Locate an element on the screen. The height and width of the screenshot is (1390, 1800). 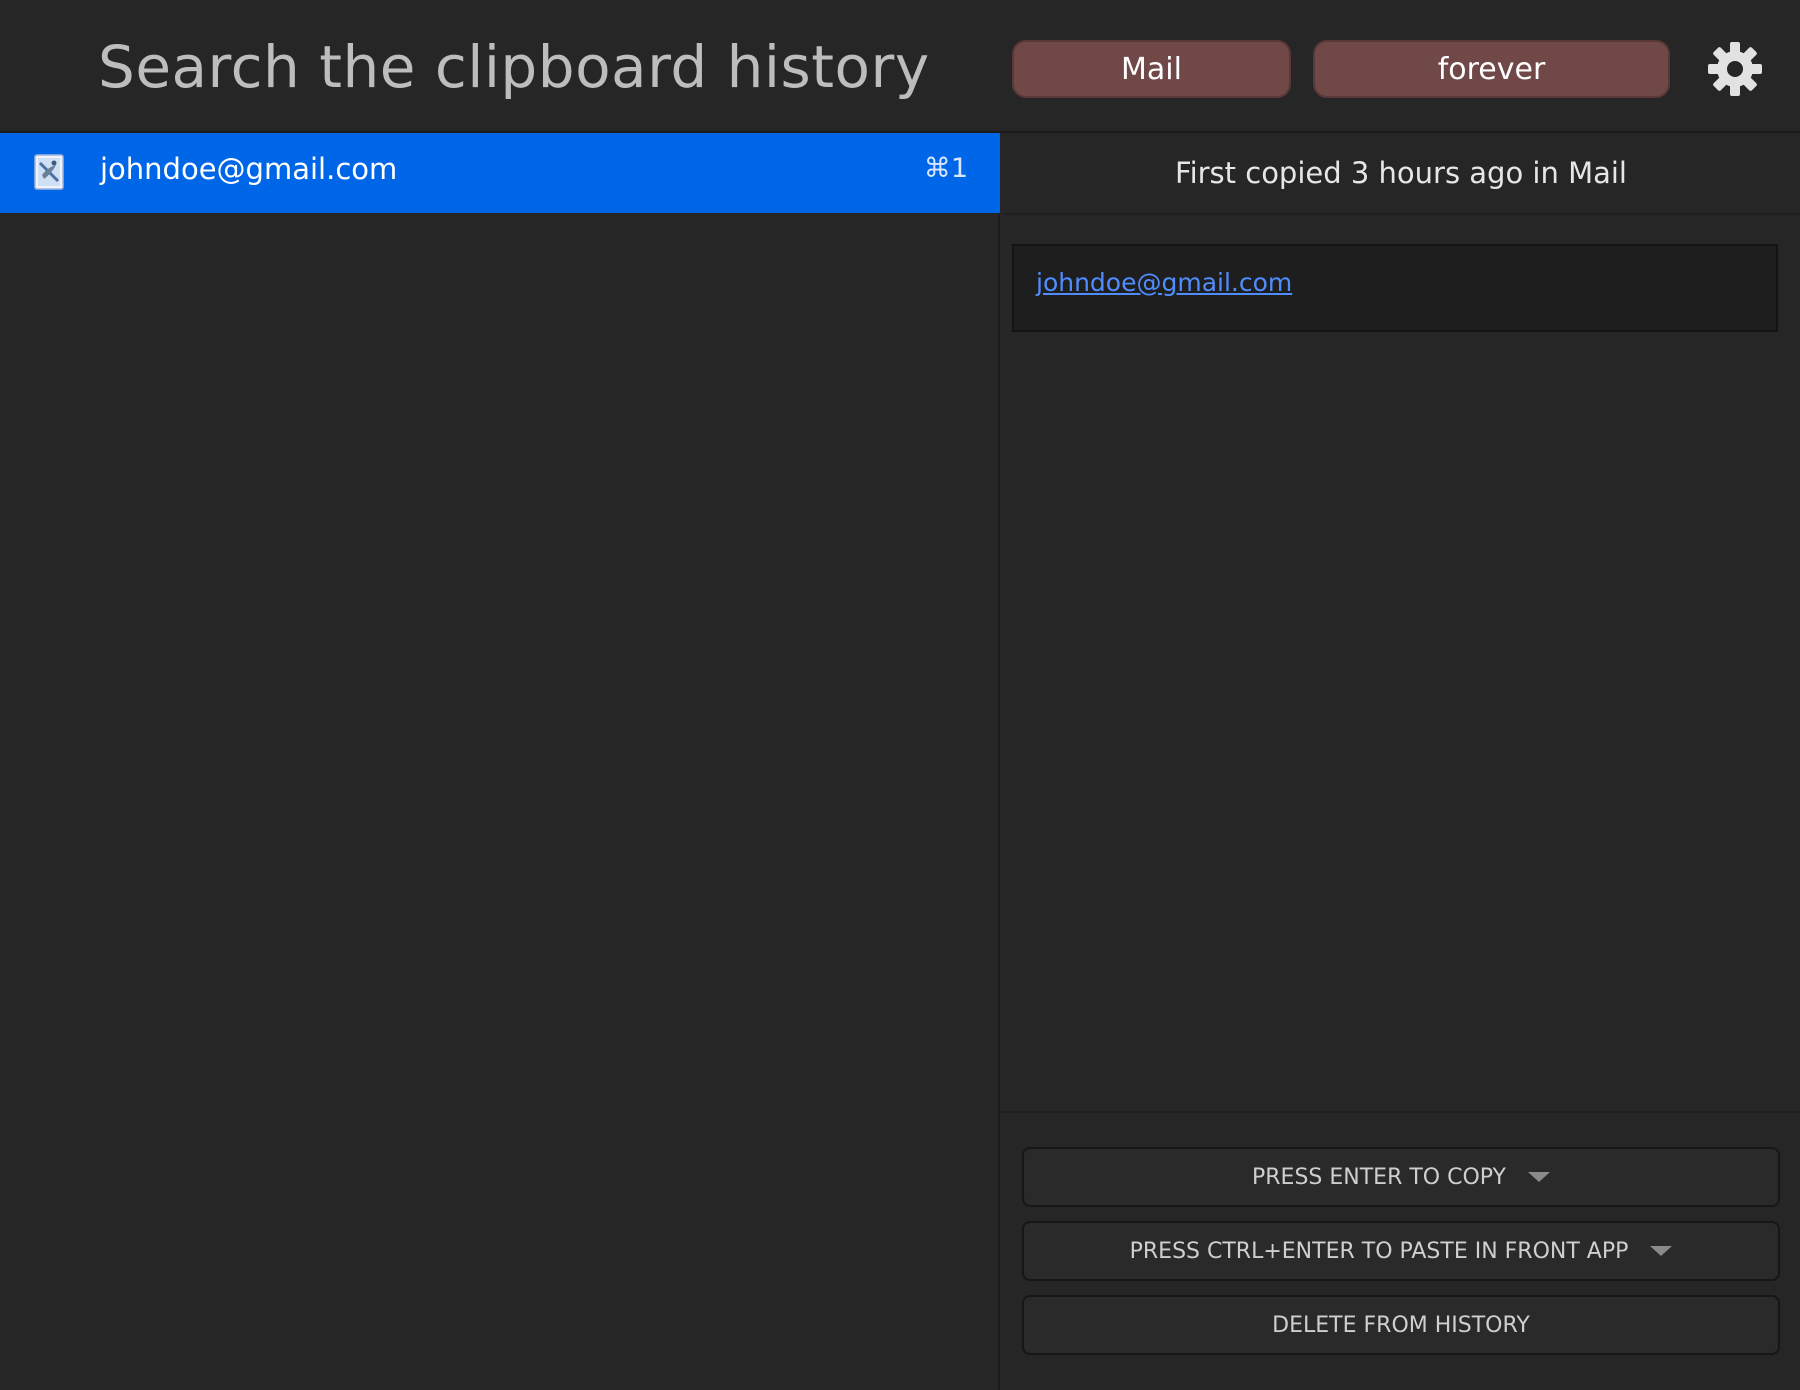
header: Mail forever is located at coordinates (900, 66).